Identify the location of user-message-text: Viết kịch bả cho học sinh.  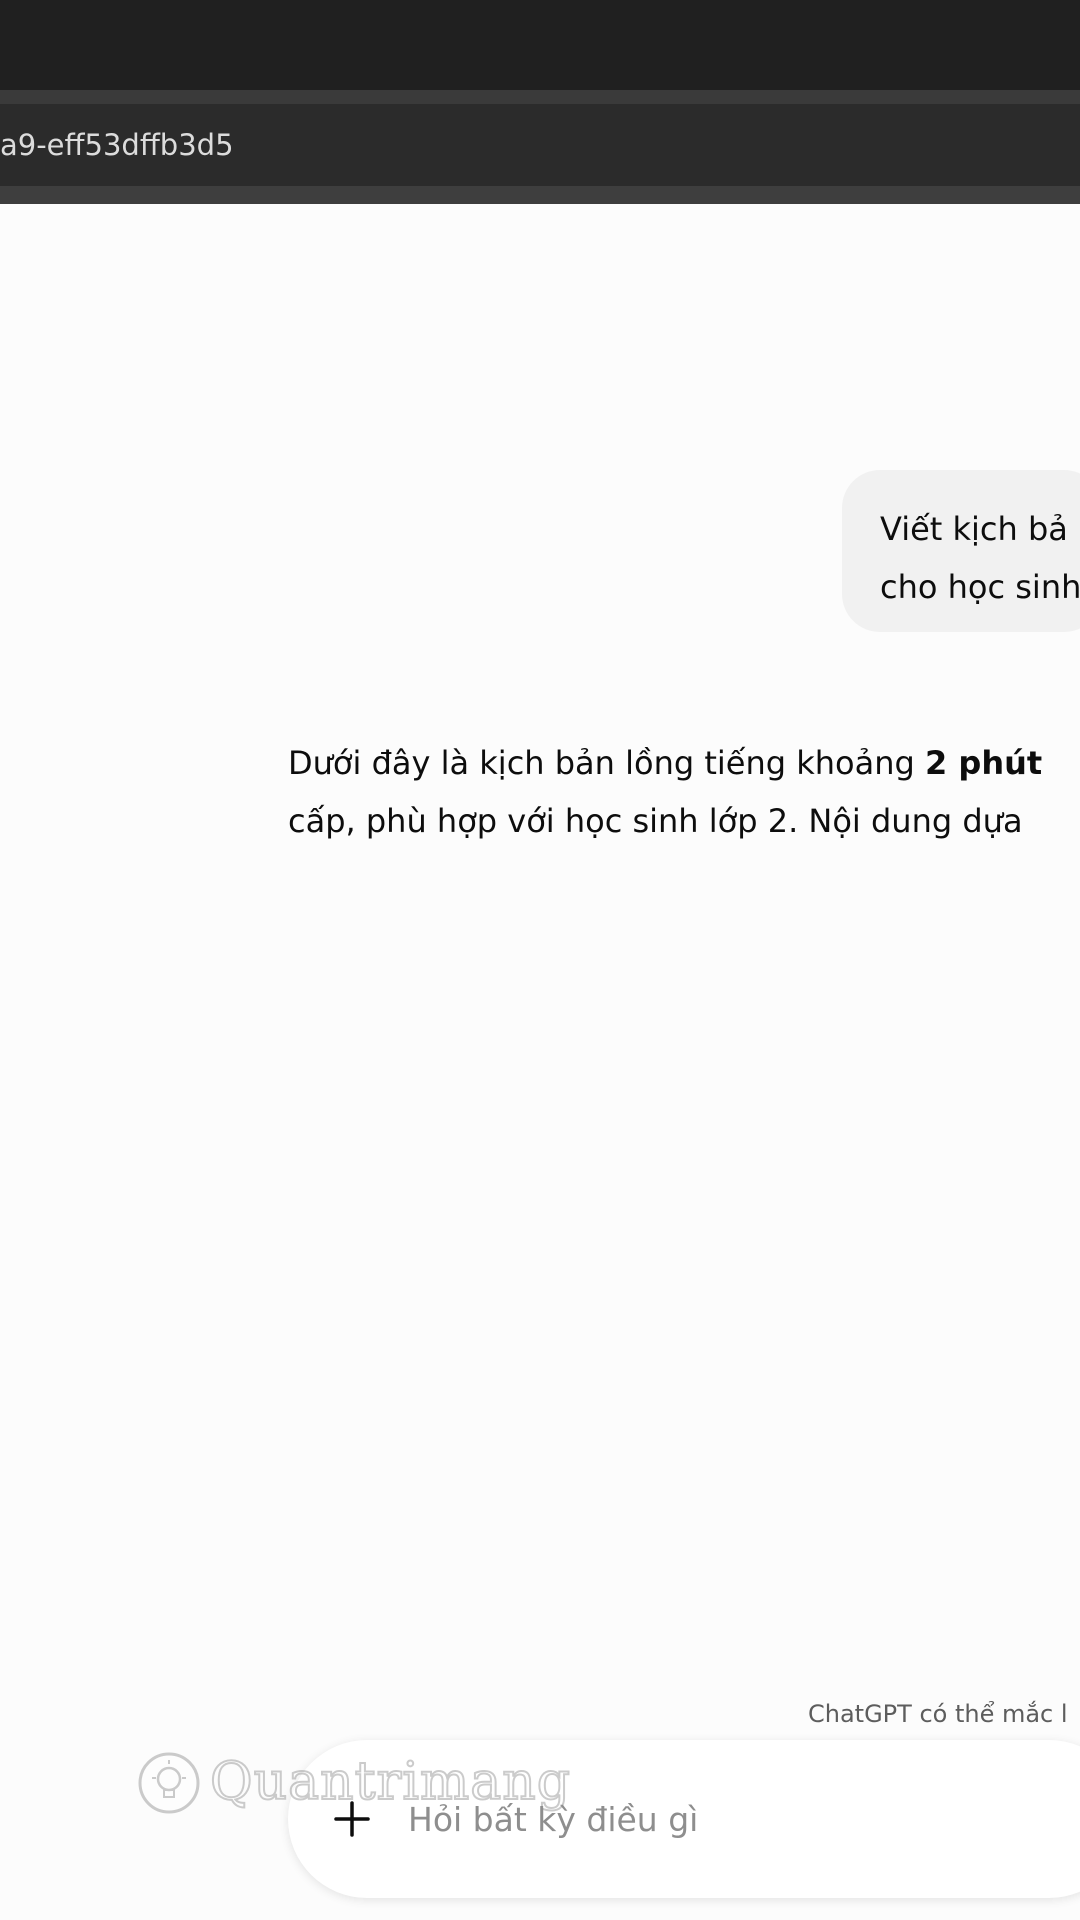
(980, 558).